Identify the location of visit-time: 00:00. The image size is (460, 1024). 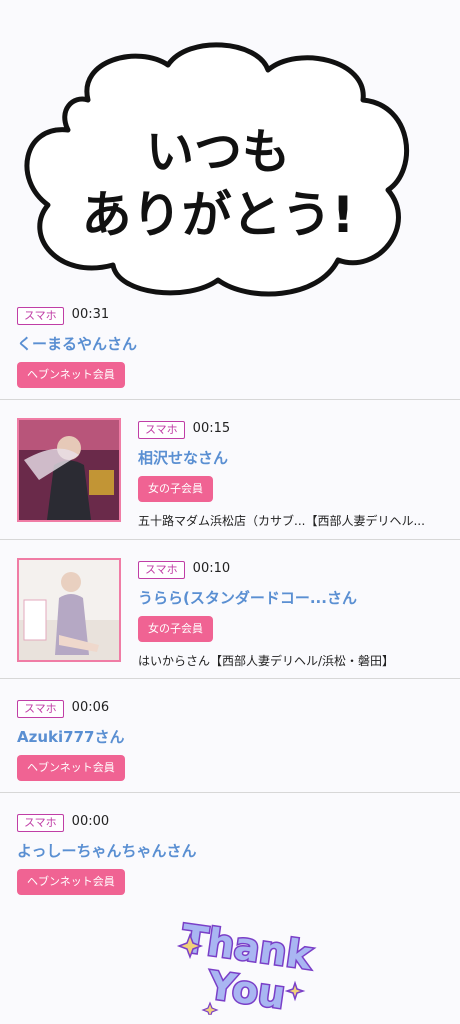
(90, 821).